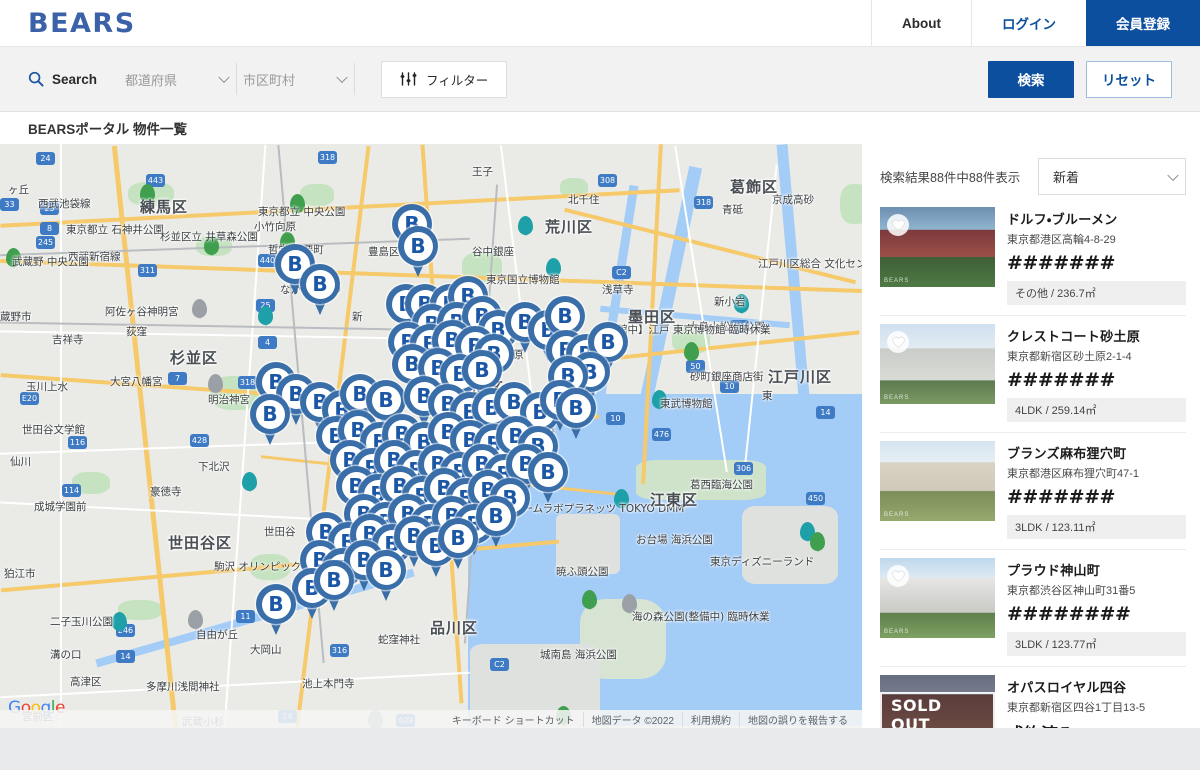 The width and height of the screenshot is (1200, 770). Describe the element at coordinates (82, 23) in the screenshot. I see `brand-text: BEARS` at that location.